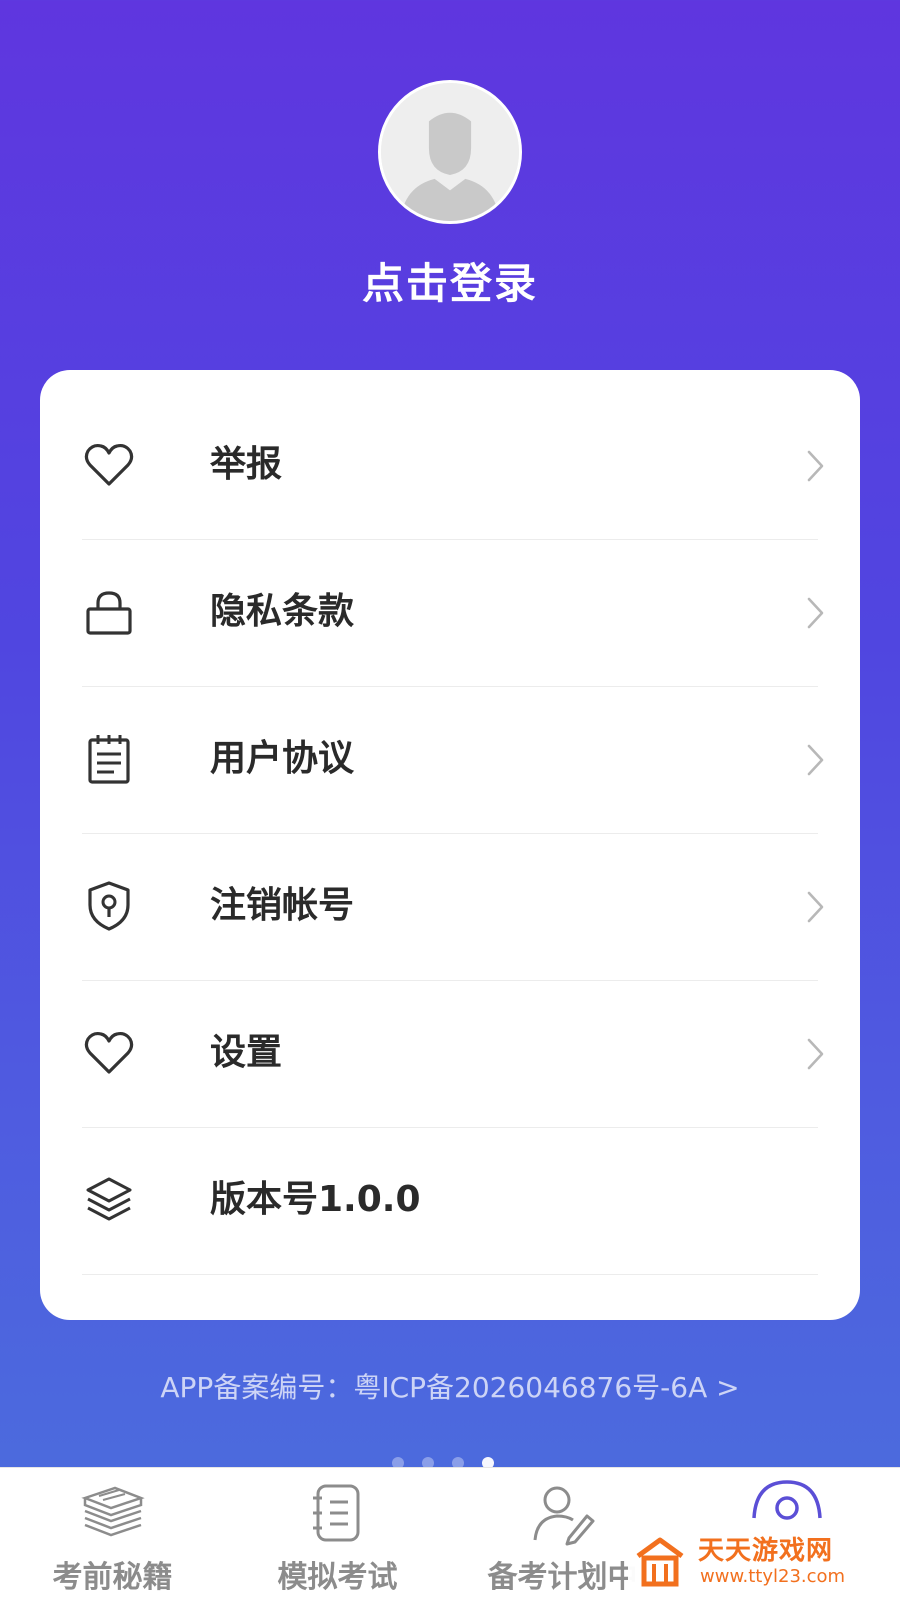  I want to click on menu-item-settings: 设置, so click(453, 1053).